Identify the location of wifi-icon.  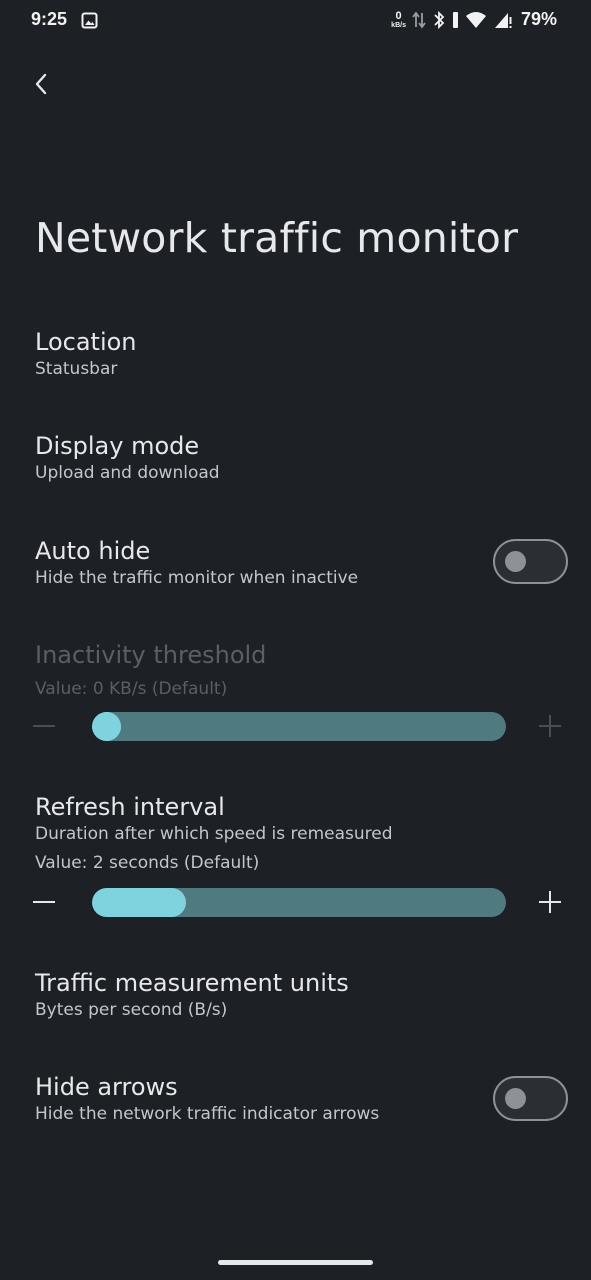
(475, 19).